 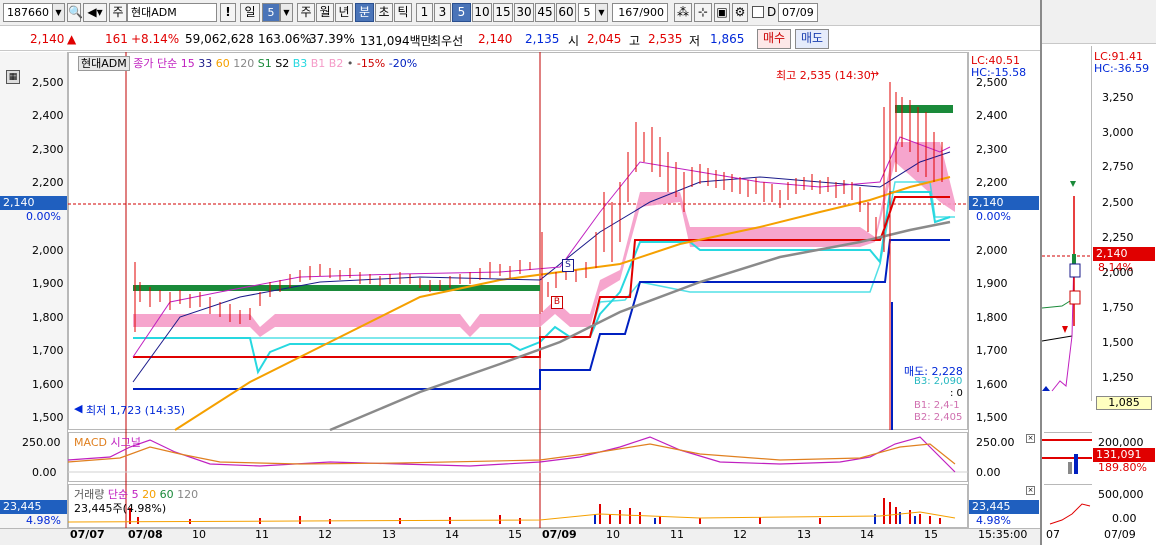 What do you see at coordinates (992, 417) in the screenshot?
I see `price-tick: 1,500` at bounding box center [992, 417].